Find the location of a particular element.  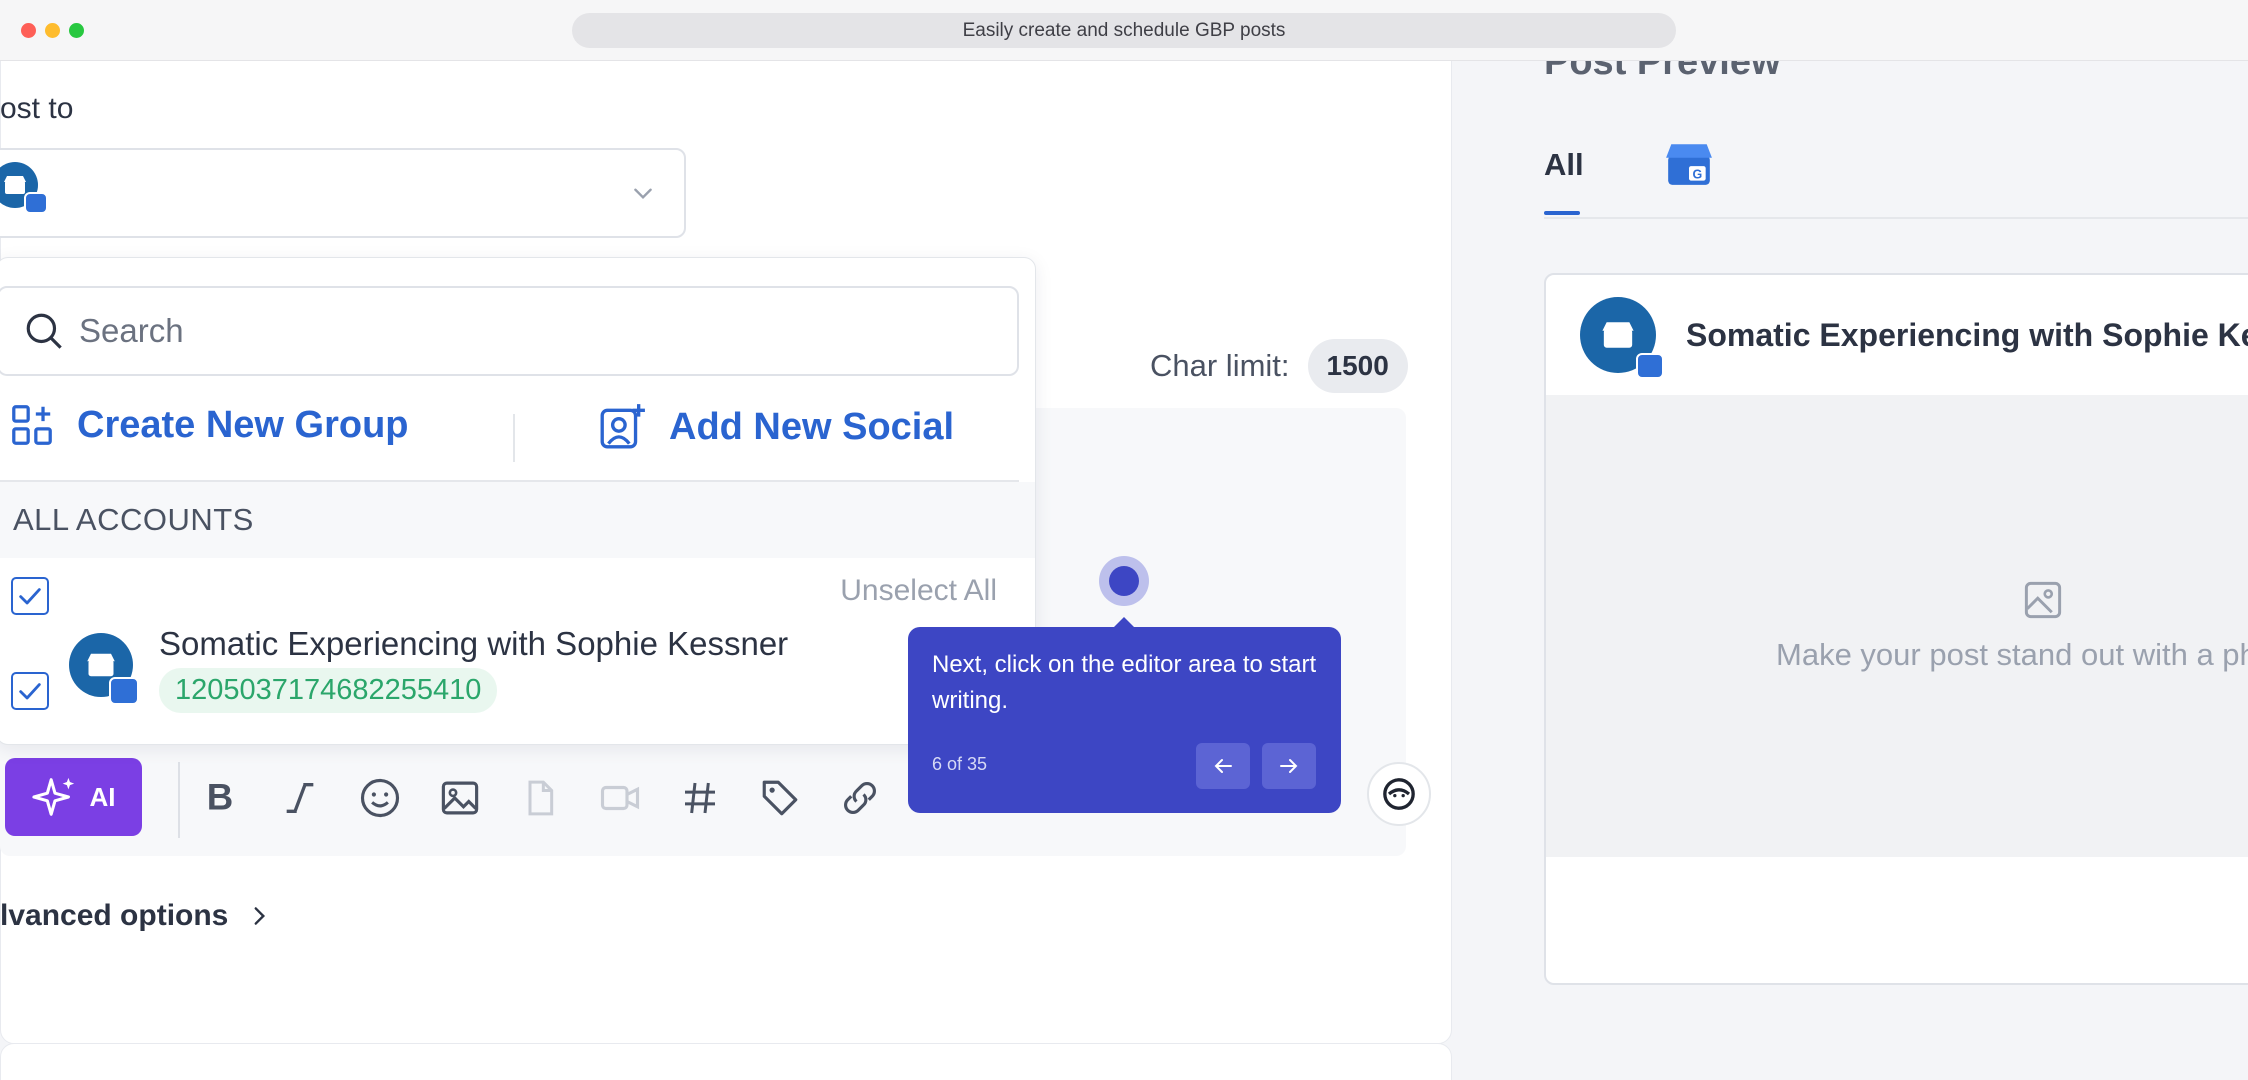

tour-step-counter: 6 of 35 is located at coordinates (960, 764).